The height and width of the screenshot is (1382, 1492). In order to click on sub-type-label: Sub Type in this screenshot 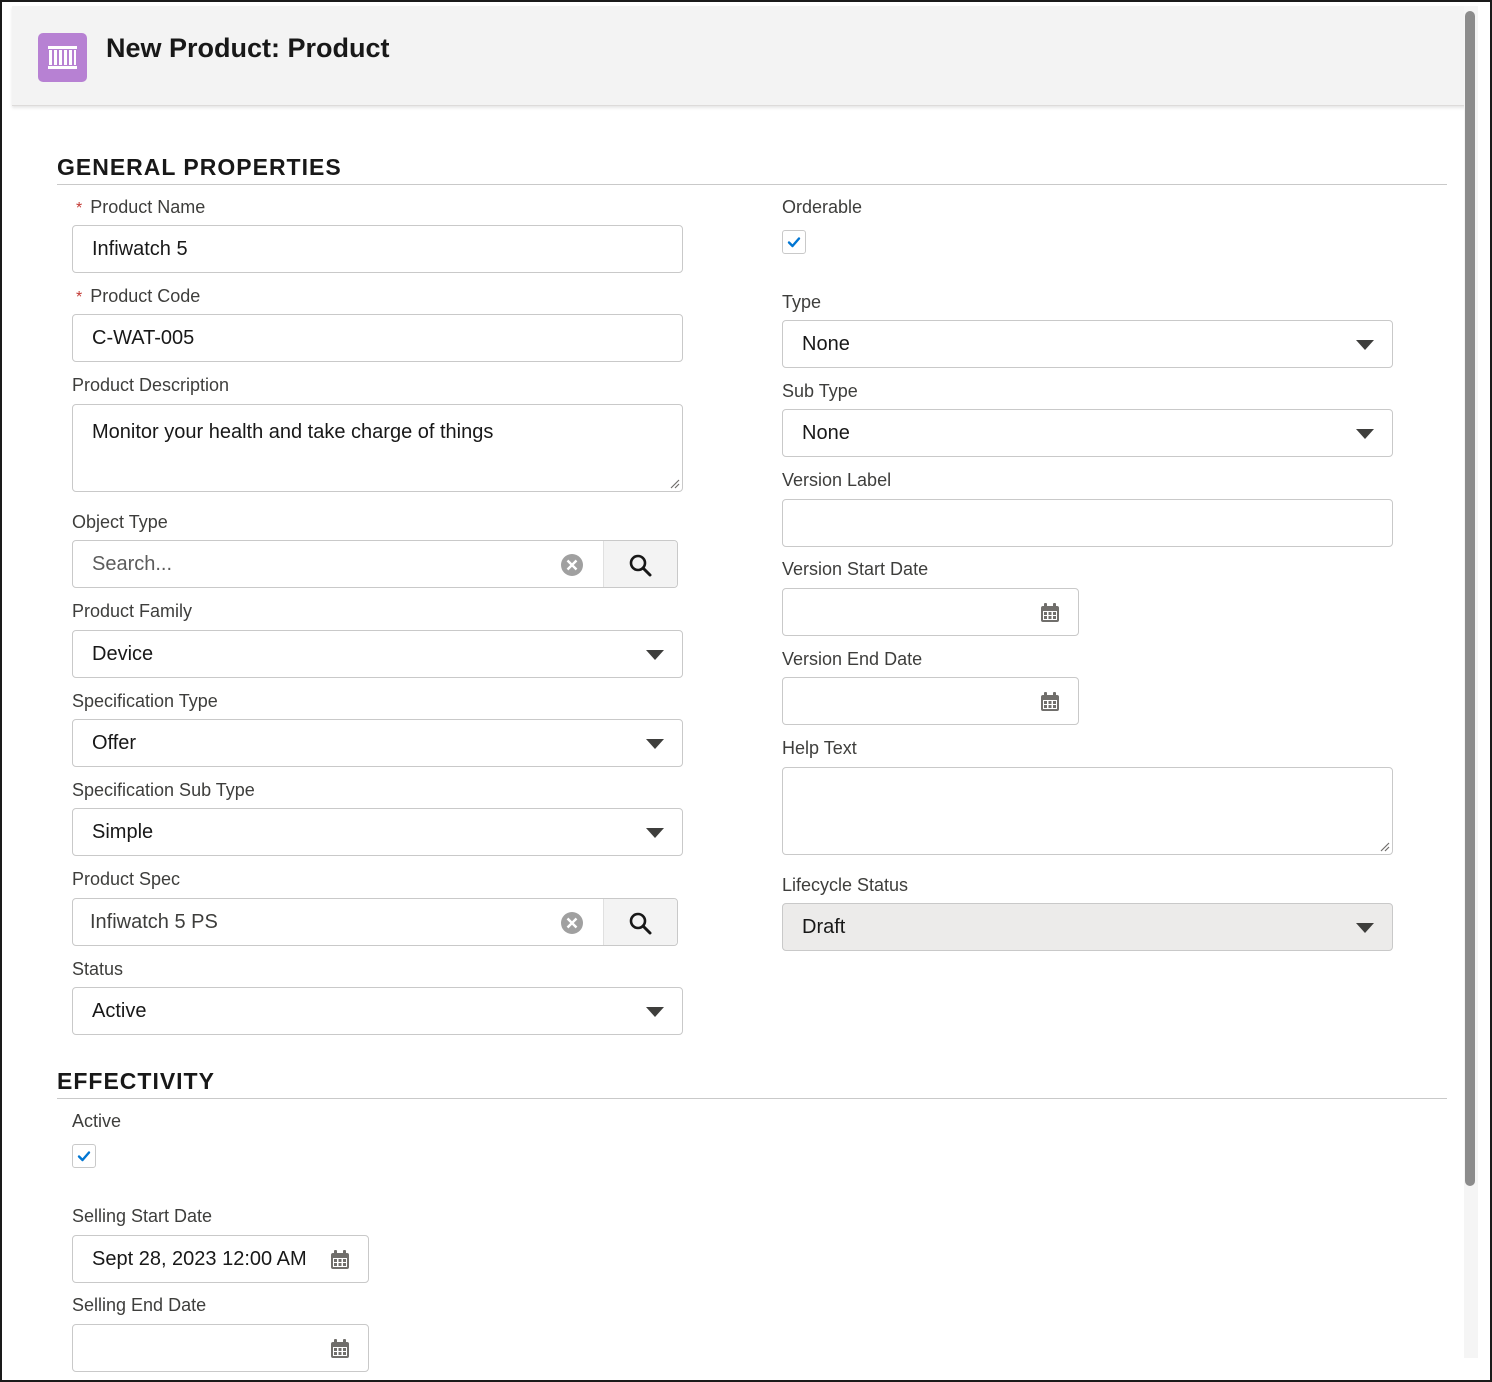, I will do `click(820, 391)`.